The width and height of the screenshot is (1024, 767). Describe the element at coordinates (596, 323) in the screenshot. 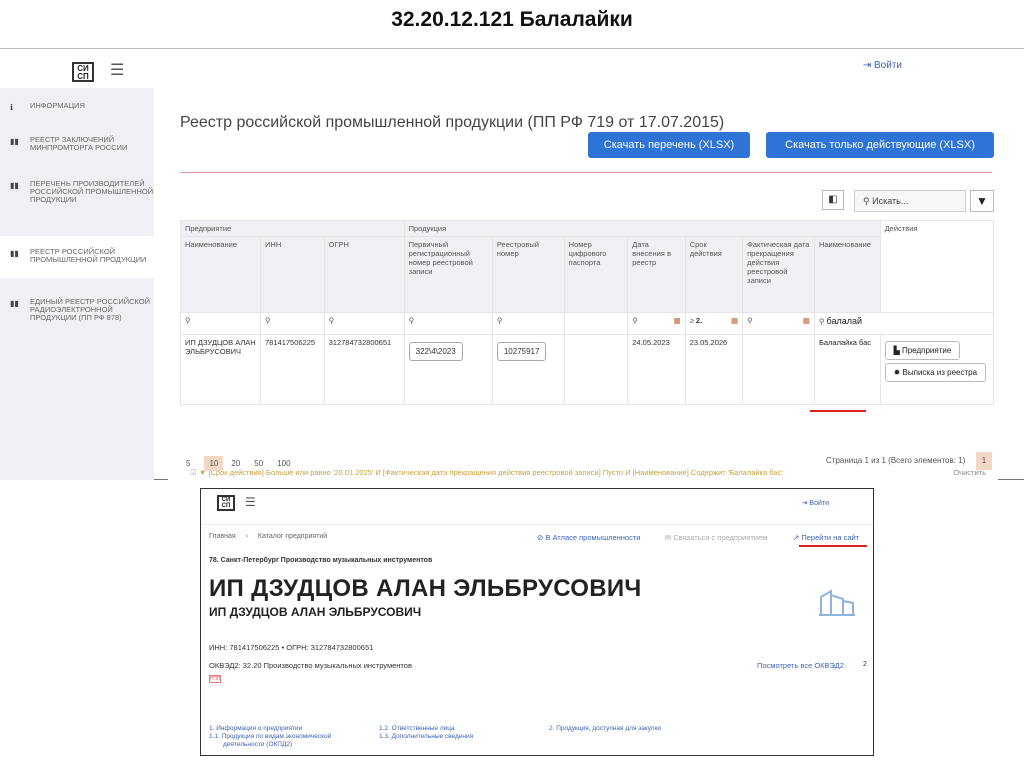

I see `filter-passport` at that location.